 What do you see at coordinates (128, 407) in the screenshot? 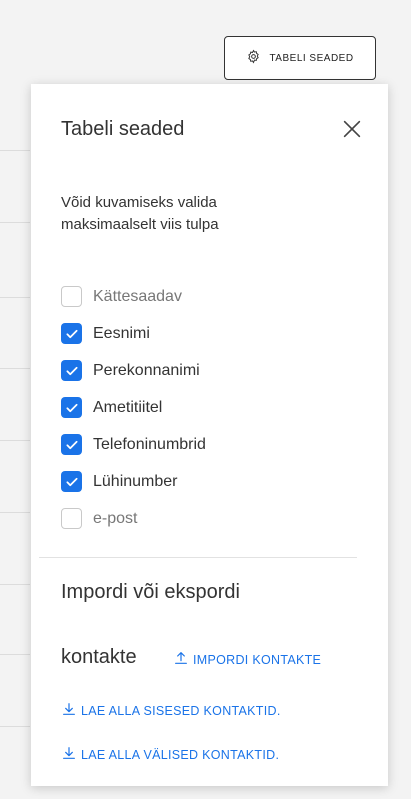
I see `checkbox-label: Ametitiitel` at bounding box center [128, 407].